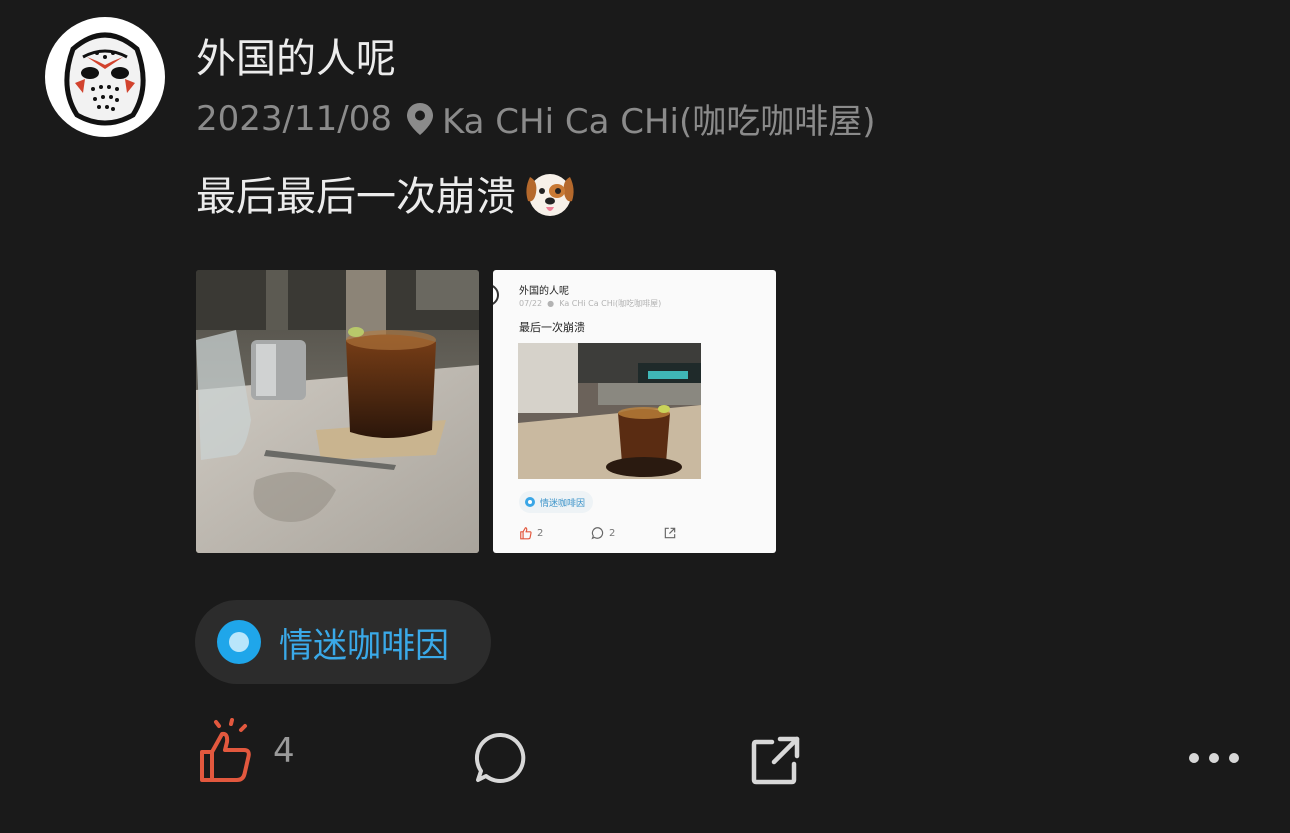 The width and height of the screenshot is (1290, 833). Describe the element at coordinates (225, 750) in the screenshot. I see `thumbs-up-icon` at that location.